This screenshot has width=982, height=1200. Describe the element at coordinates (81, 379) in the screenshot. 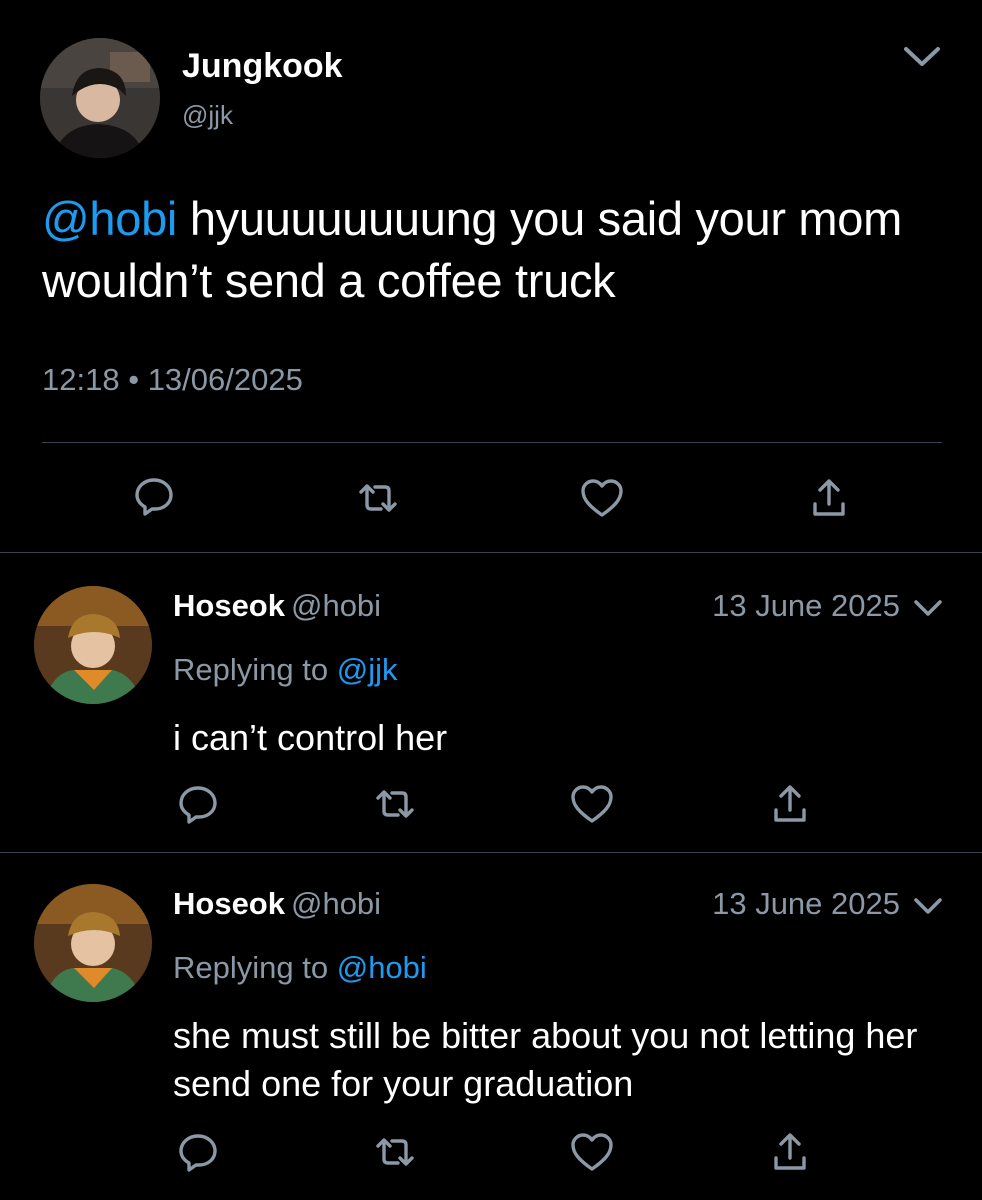

I see `tweet-time: 12:18` at that location.